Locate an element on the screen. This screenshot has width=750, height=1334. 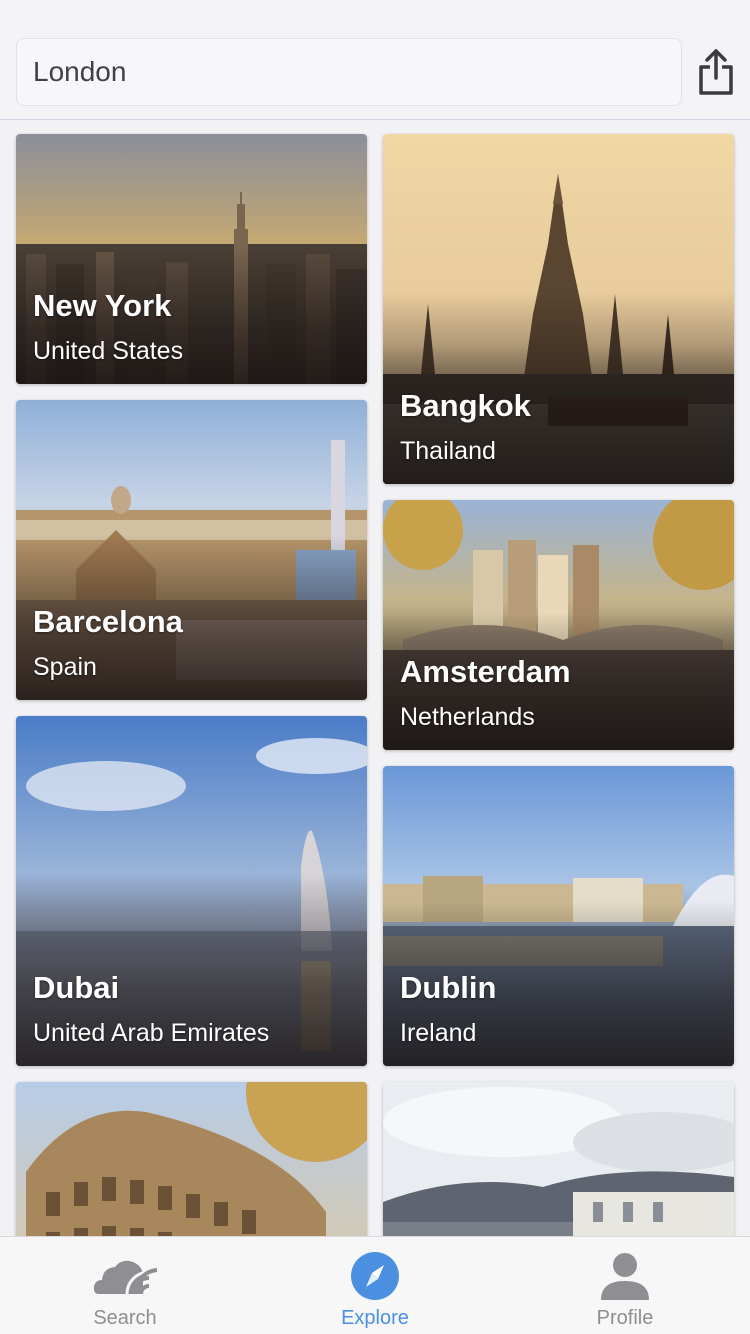
tab-label: Profile is located at coordinates (625, 1318).